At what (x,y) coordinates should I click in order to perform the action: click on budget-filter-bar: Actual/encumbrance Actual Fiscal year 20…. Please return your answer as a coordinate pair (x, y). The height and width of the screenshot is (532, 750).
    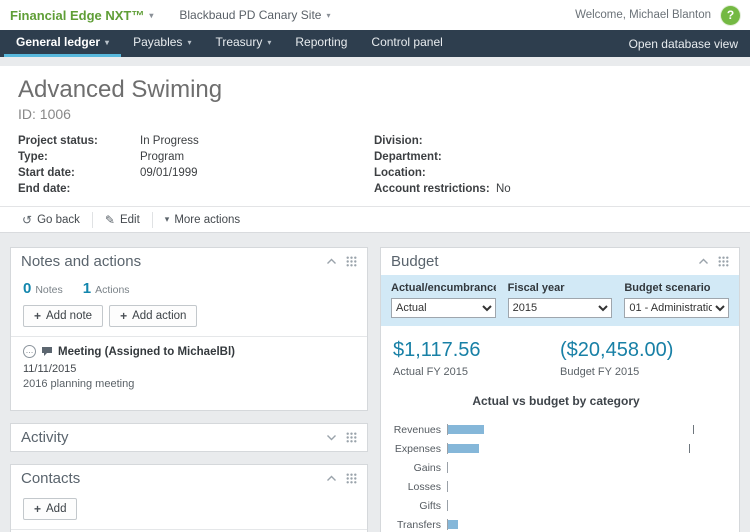
    Looking at the image, I should click on (560, 300).